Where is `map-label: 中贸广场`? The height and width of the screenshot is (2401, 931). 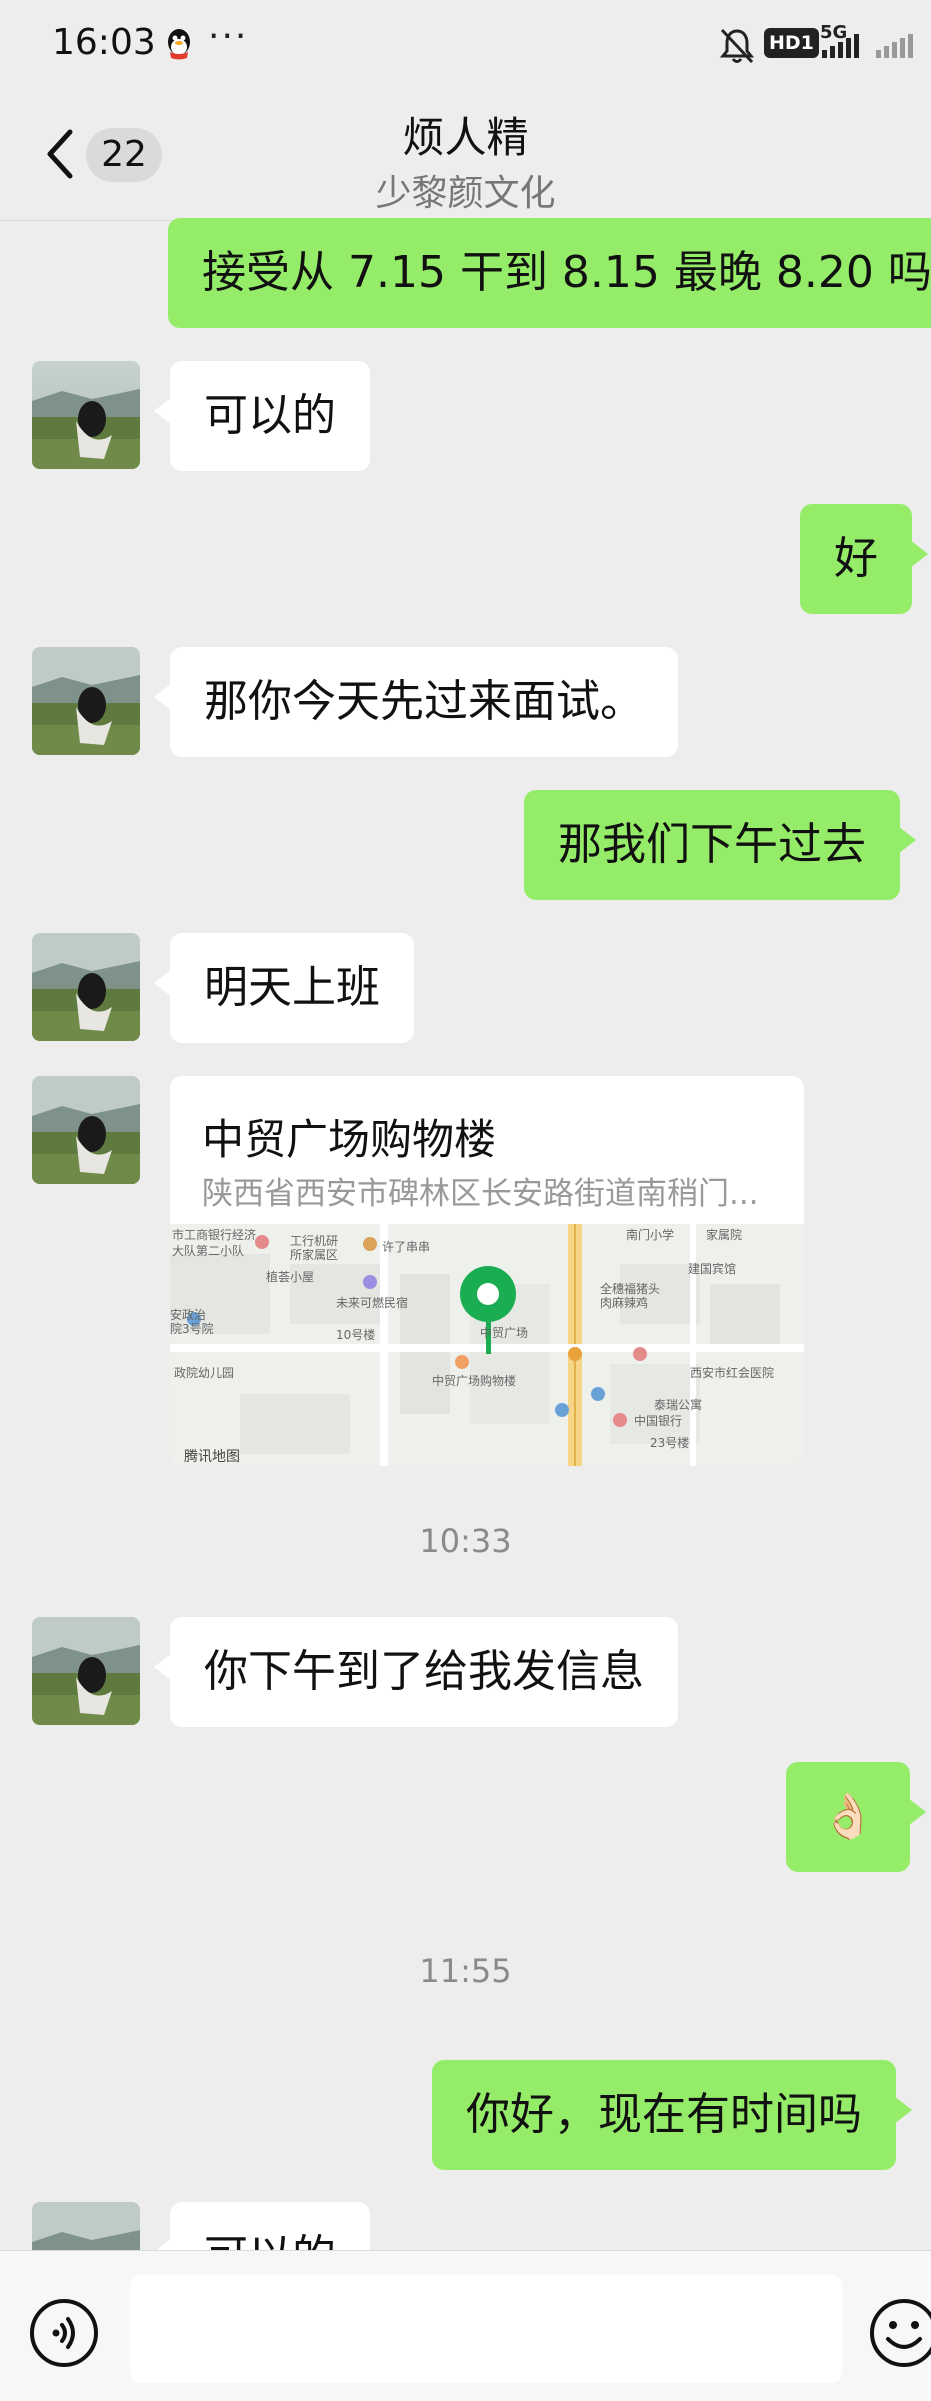 map-label: 中贸广场 is located at coordinates (504, 1333).